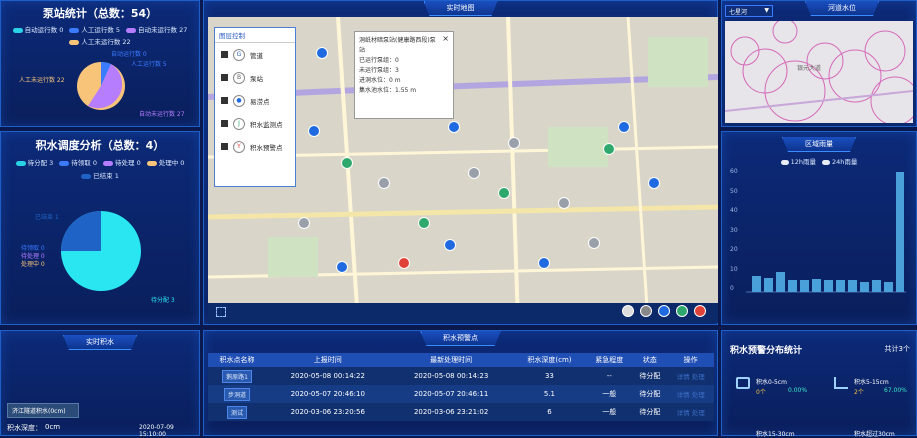 This screenshot has height=438, width=917. What do you see at coordinates (78, 162) in the screenshot?
I see `legend-item: 待领取 0` at bounding box center [78, 162].